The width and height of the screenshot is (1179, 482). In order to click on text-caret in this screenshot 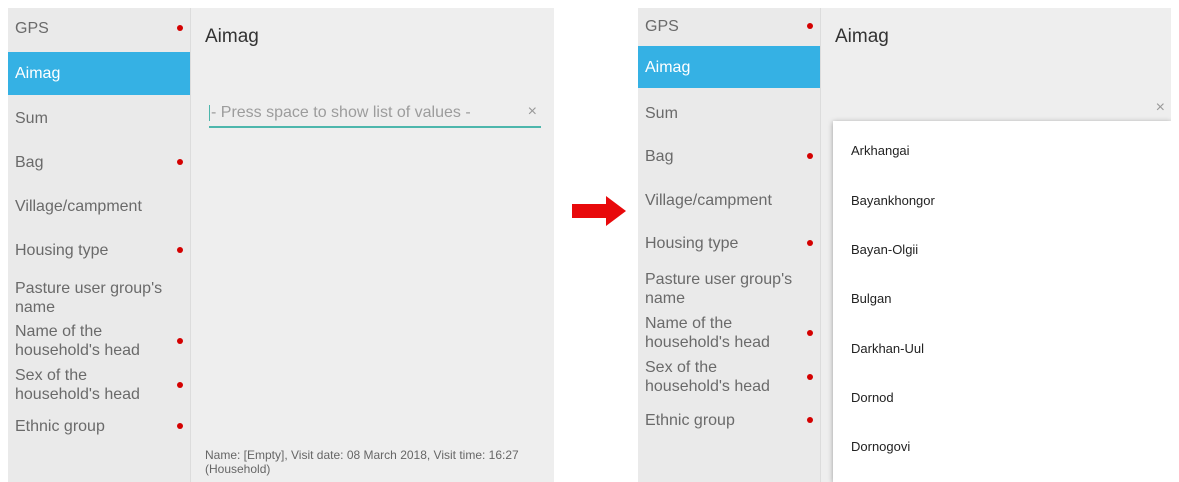, I will do `click(209, 113)`.